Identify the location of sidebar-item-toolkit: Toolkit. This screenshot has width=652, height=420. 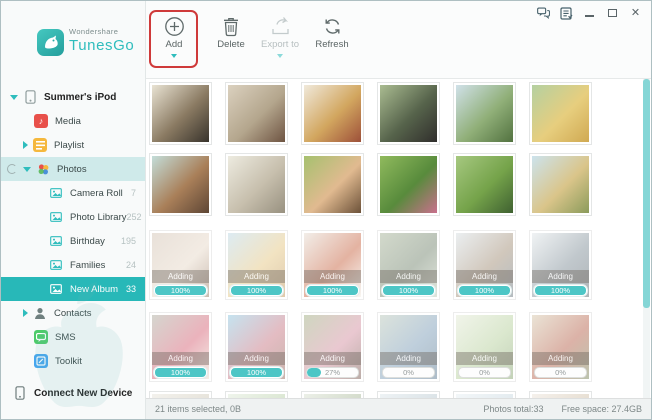
(73, 361).